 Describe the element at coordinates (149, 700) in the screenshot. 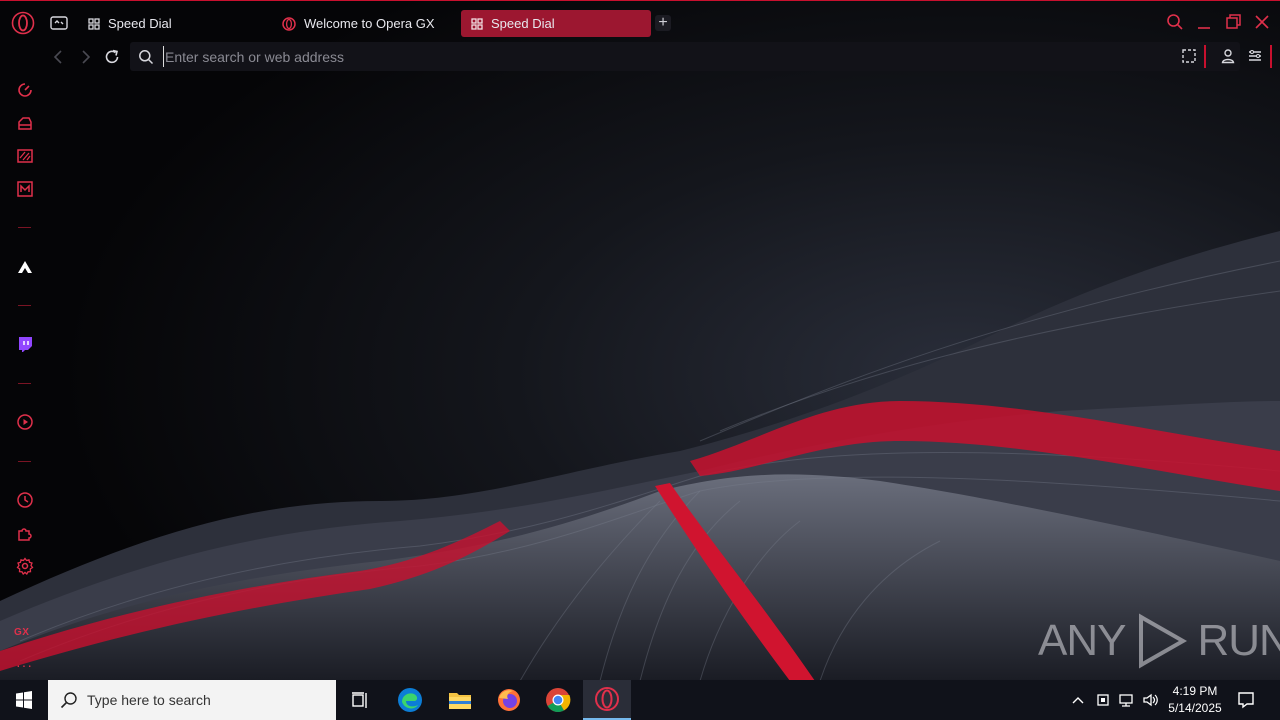

I see `taskbar-search-placeholder: Type here to search` at that location.